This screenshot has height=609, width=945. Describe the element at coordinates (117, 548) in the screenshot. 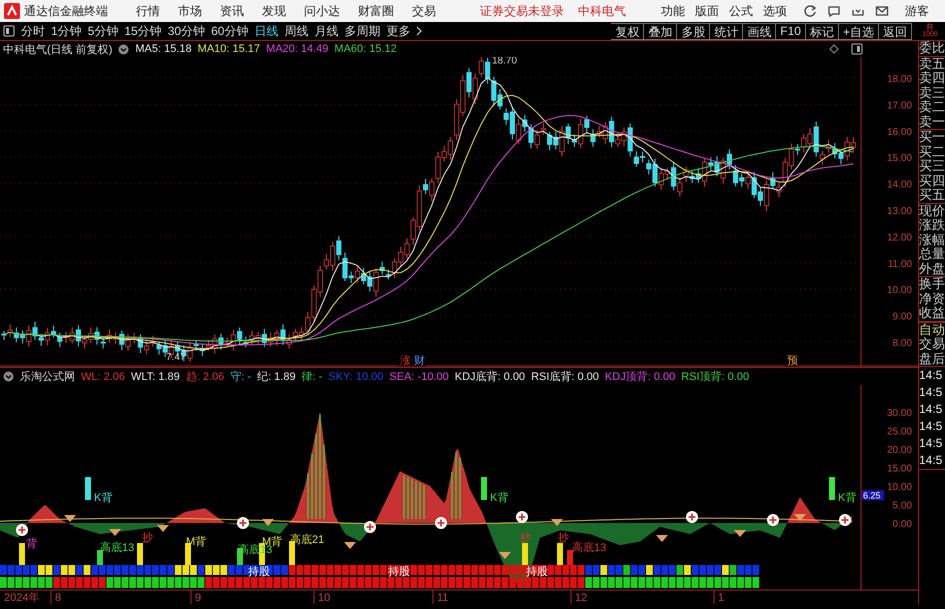

I see `signal-label: 高底13` at that location.